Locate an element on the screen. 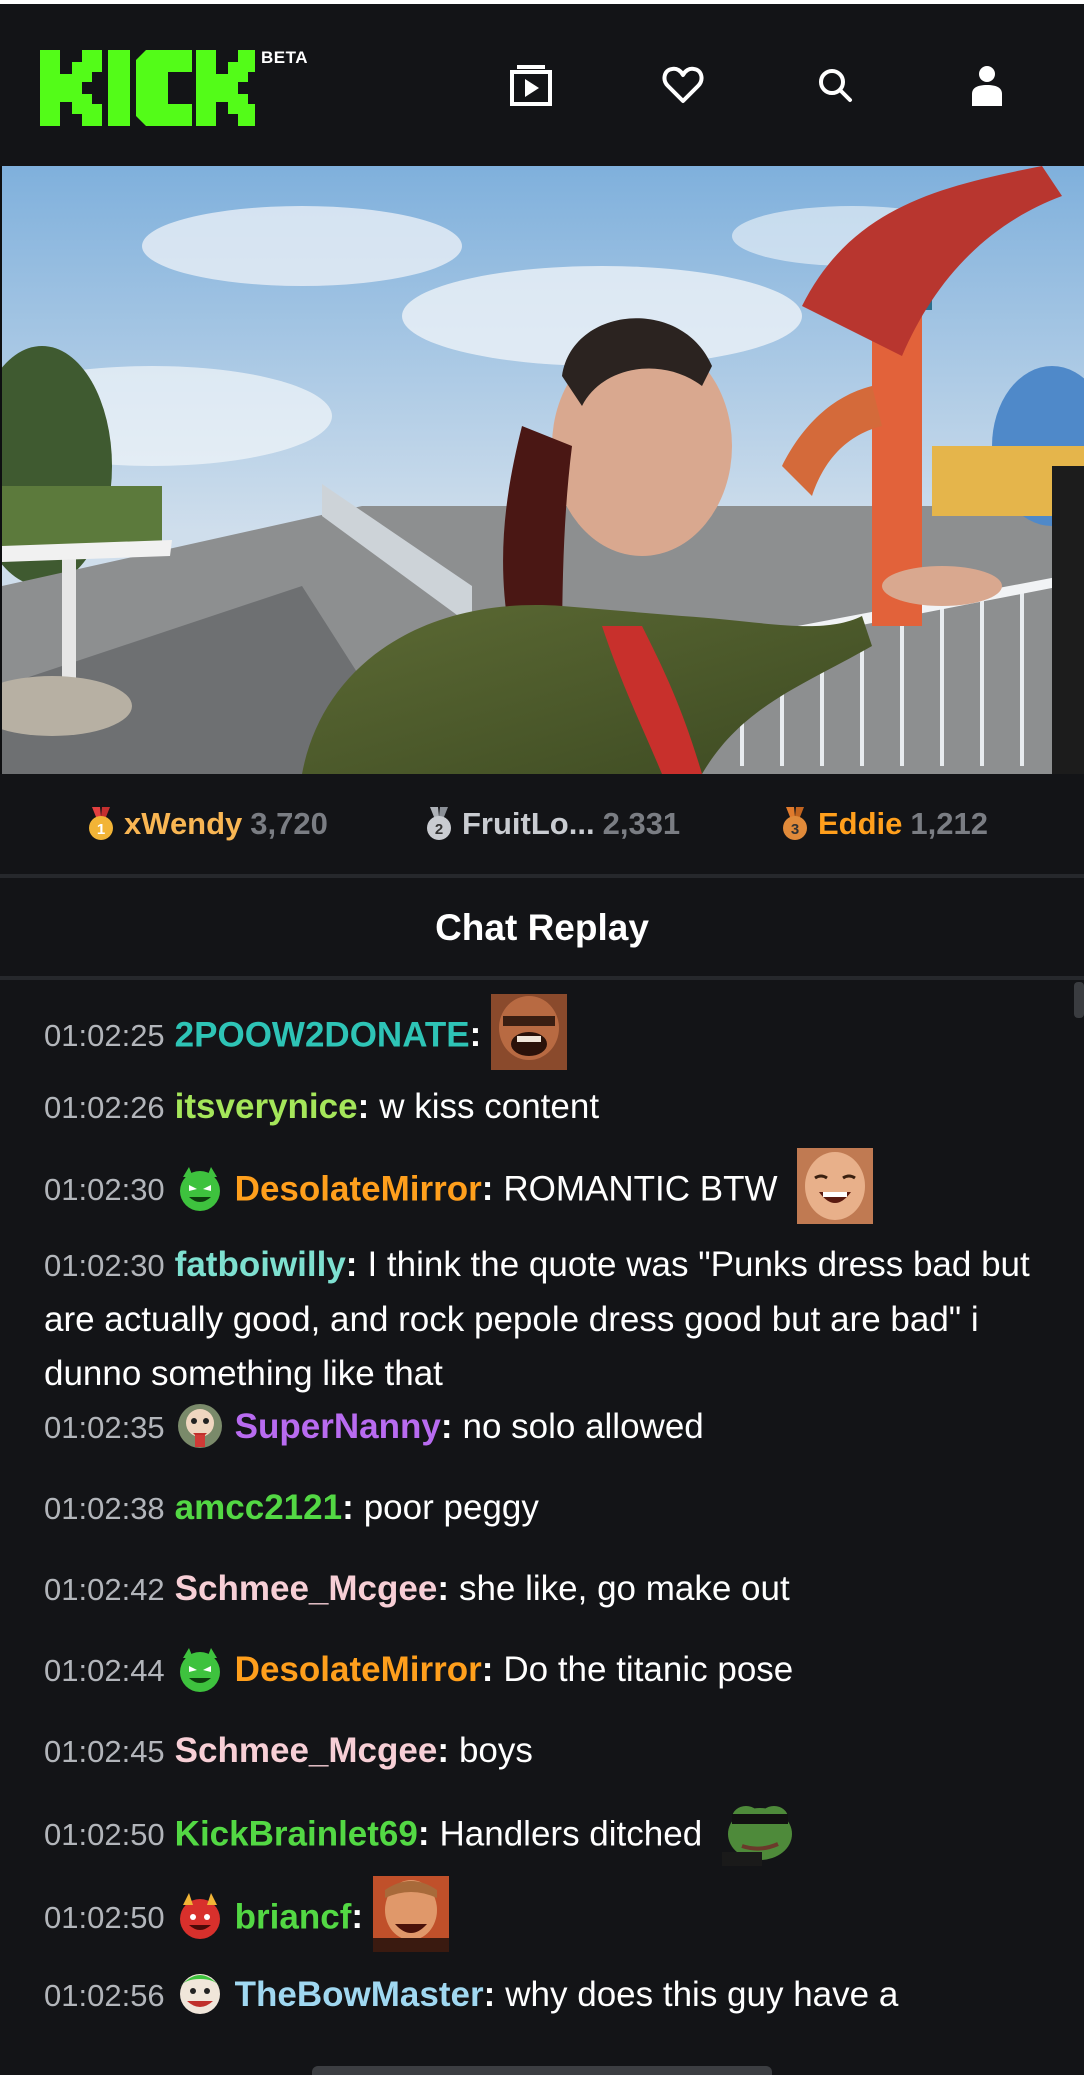 The image size is (1084, 2075). leaderboard-entry: 1 xWendy 3,720 is located at coordinates (207, 824).